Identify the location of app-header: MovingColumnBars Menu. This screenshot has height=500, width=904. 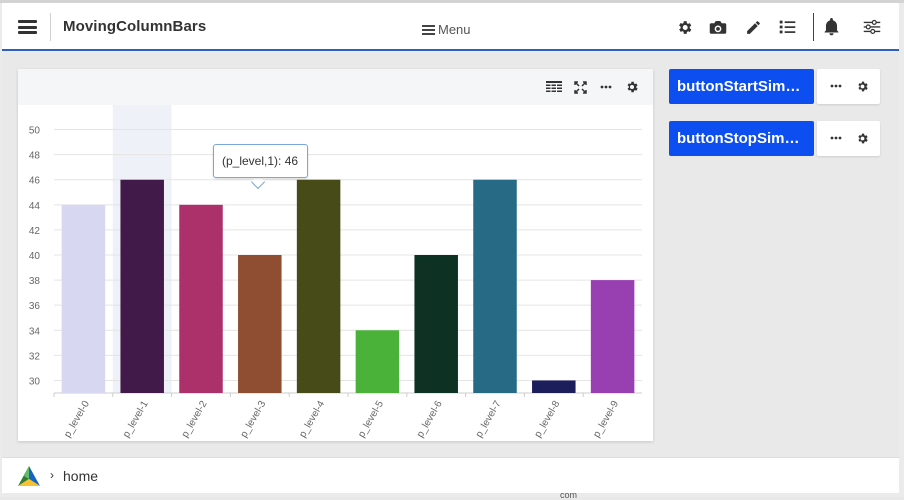
(450, 27).